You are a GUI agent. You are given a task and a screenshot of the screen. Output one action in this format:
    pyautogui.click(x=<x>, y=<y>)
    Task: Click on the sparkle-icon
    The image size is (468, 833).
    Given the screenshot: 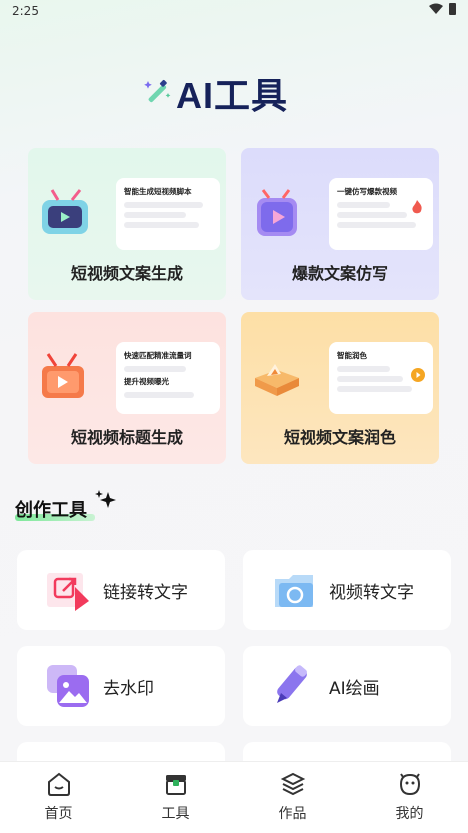 What is the action you would take?
    pyautogui.click(x=105, y=499)
    